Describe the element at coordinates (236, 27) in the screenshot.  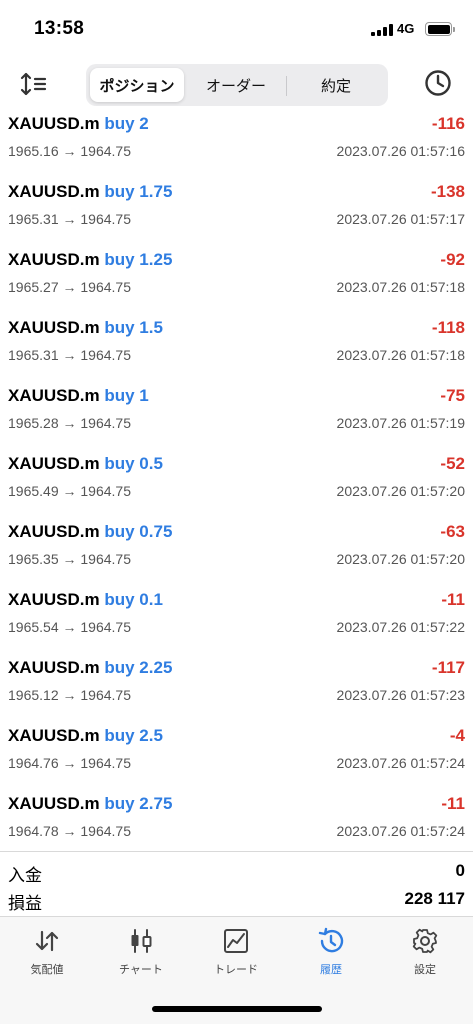
I see `status-bar: 13:58 4G` at that location.